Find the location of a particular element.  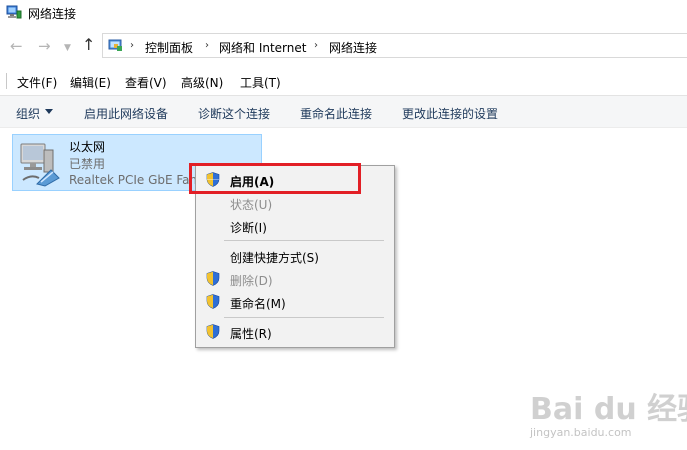

control-panel-icon is located at coordinates (115, 45).